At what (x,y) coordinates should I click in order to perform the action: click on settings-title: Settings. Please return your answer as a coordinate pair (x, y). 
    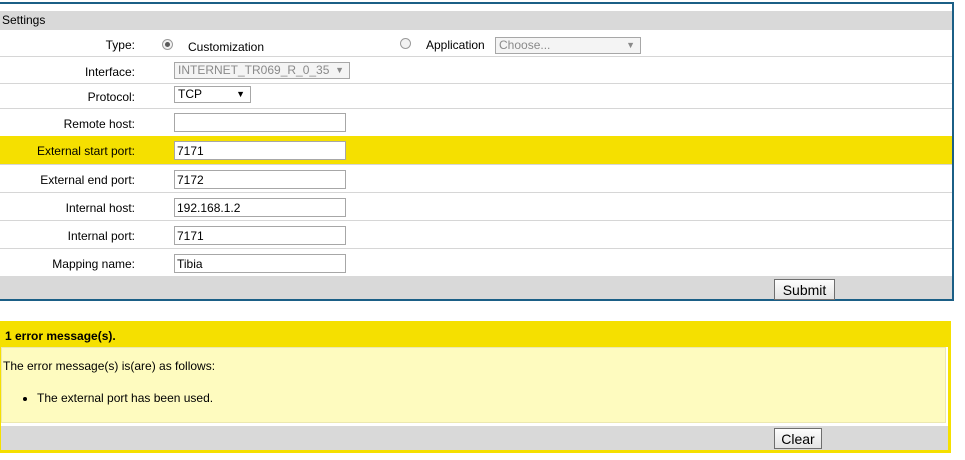
    Looking at the image, I should click on (476, 20).